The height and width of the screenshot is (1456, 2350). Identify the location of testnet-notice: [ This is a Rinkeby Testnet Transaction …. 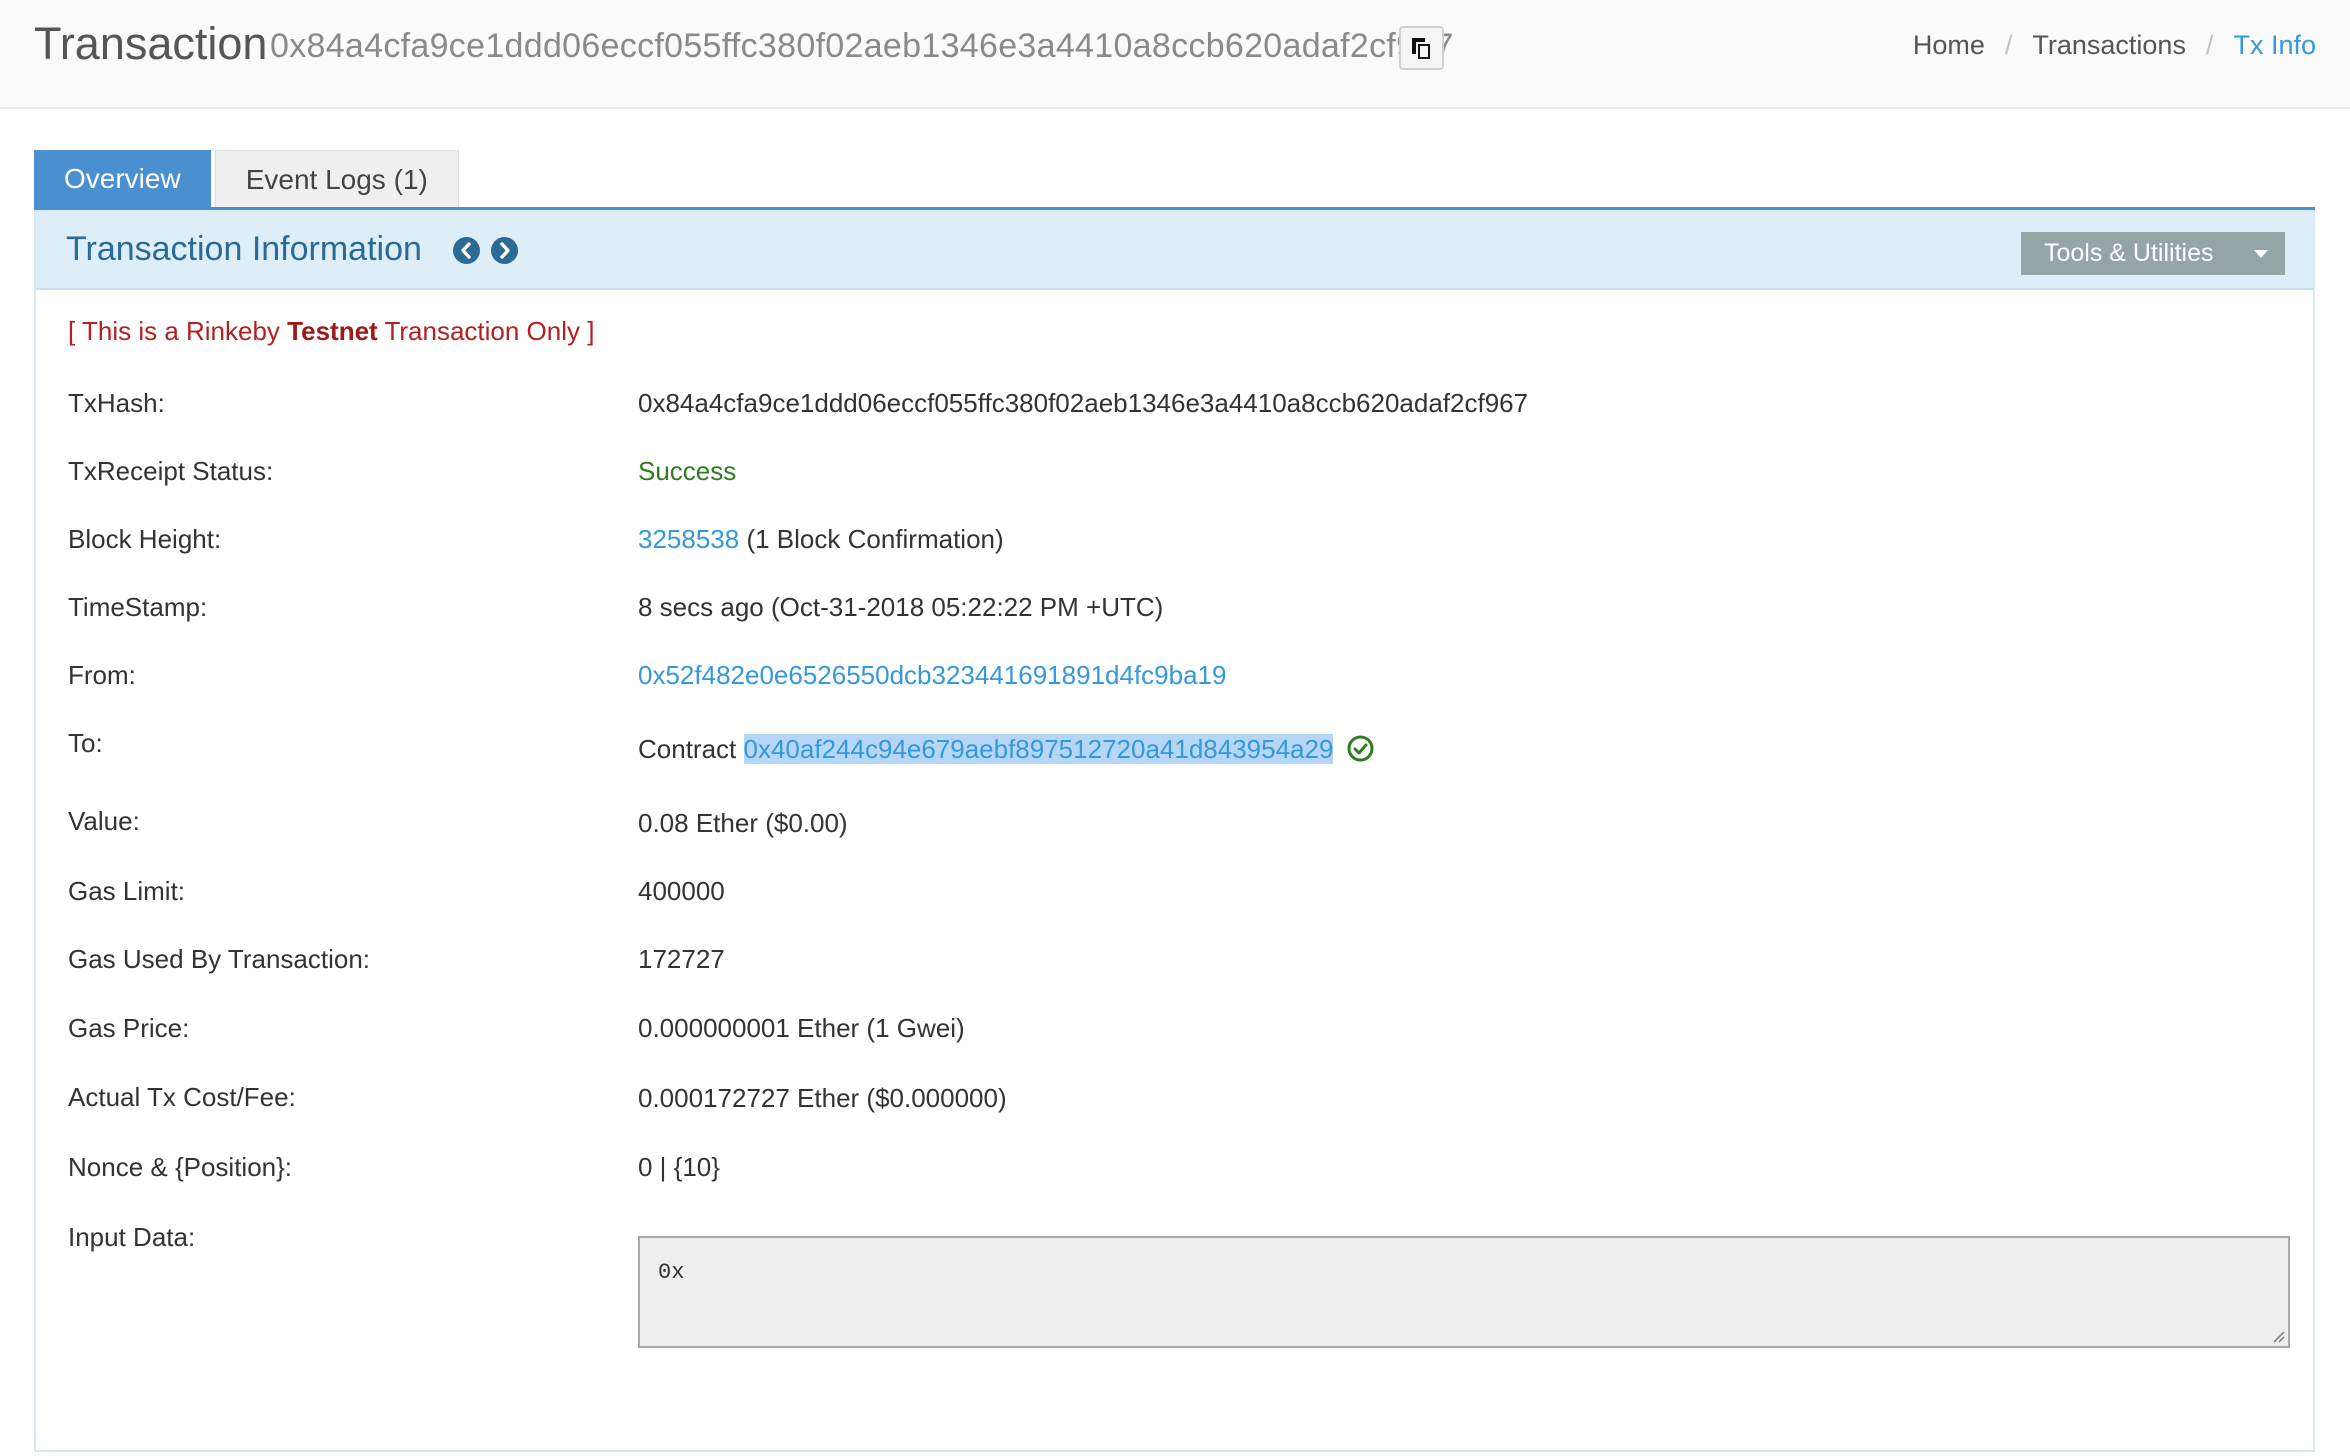
(331, 331).